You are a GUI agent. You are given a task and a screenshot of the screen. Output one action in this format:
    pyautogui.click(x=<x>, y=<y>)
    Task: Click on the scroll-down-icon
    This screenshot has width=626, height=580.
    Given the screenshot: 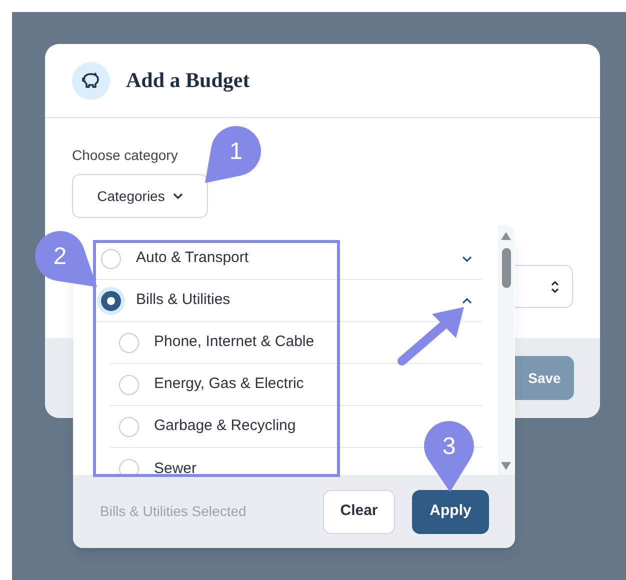 What is the action you would take?
    pyautogui.click(x=506, y=466)
    